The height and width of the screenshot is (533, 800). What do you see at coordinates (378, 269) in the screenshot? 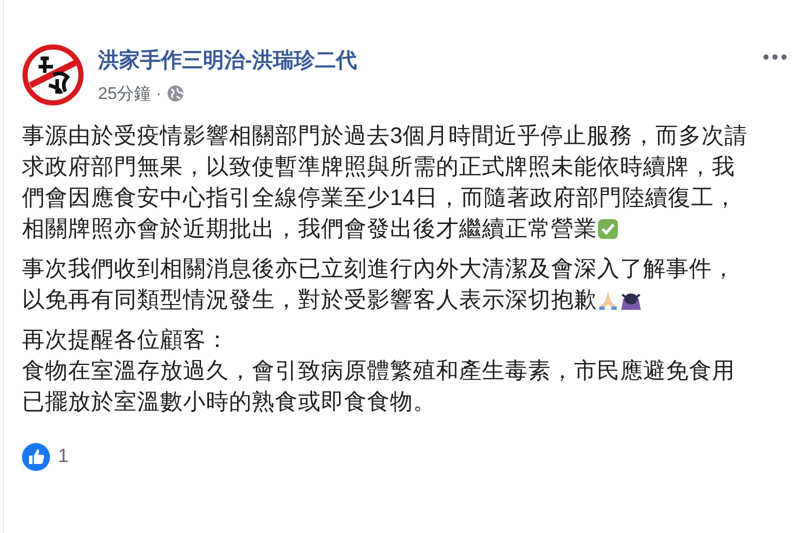
I see `post-text-line: 事次我們收到相關消息後亦已立刻進行內外大清潔及會深入了解事件，` at bounding box center [378, 269].